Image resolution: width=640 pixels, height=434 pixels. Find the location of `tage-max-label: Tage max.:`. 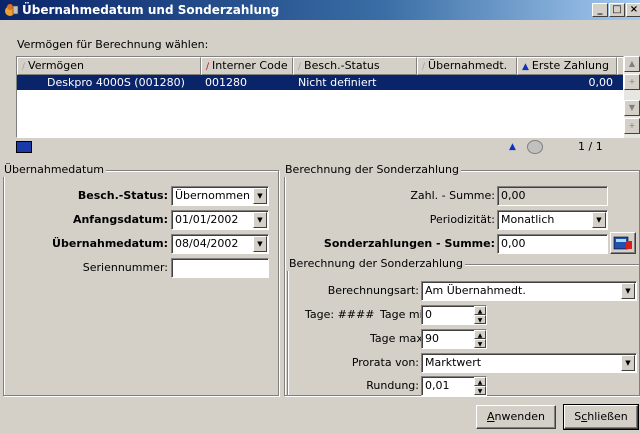

tage-max-label: Tage max.: is located at coordinates (400, 338).